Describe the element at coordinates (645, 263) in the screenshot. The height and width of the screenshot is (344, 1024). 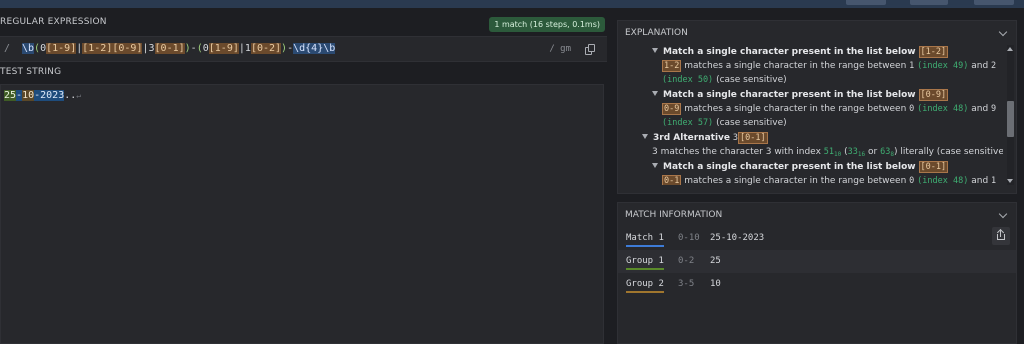
I see `group-label: Group 1` at that location.